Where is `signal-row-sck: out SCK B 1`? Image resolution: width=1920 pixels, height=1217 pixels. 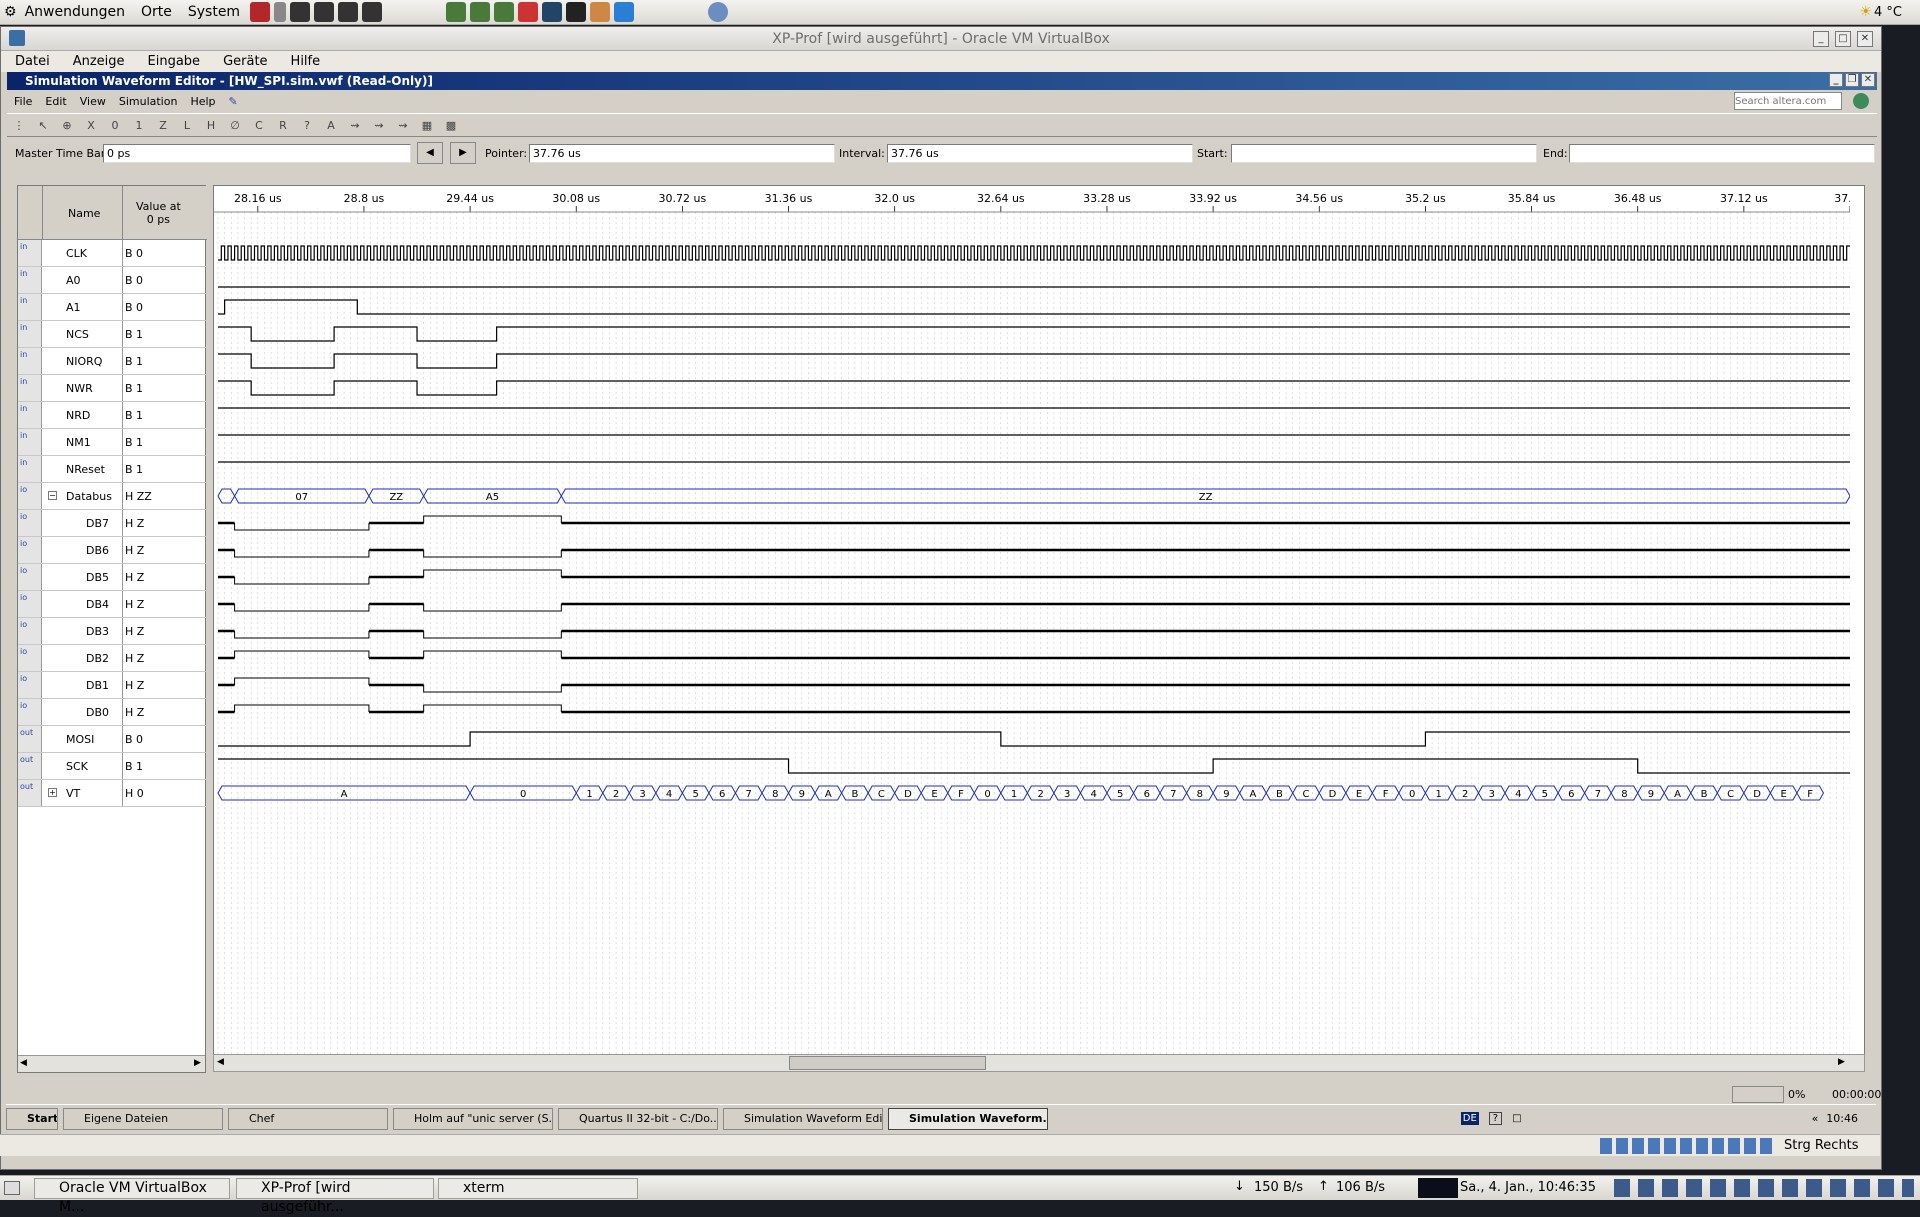
signal-row-sck: out SCK B 1 is located at coordinates (112, 766).